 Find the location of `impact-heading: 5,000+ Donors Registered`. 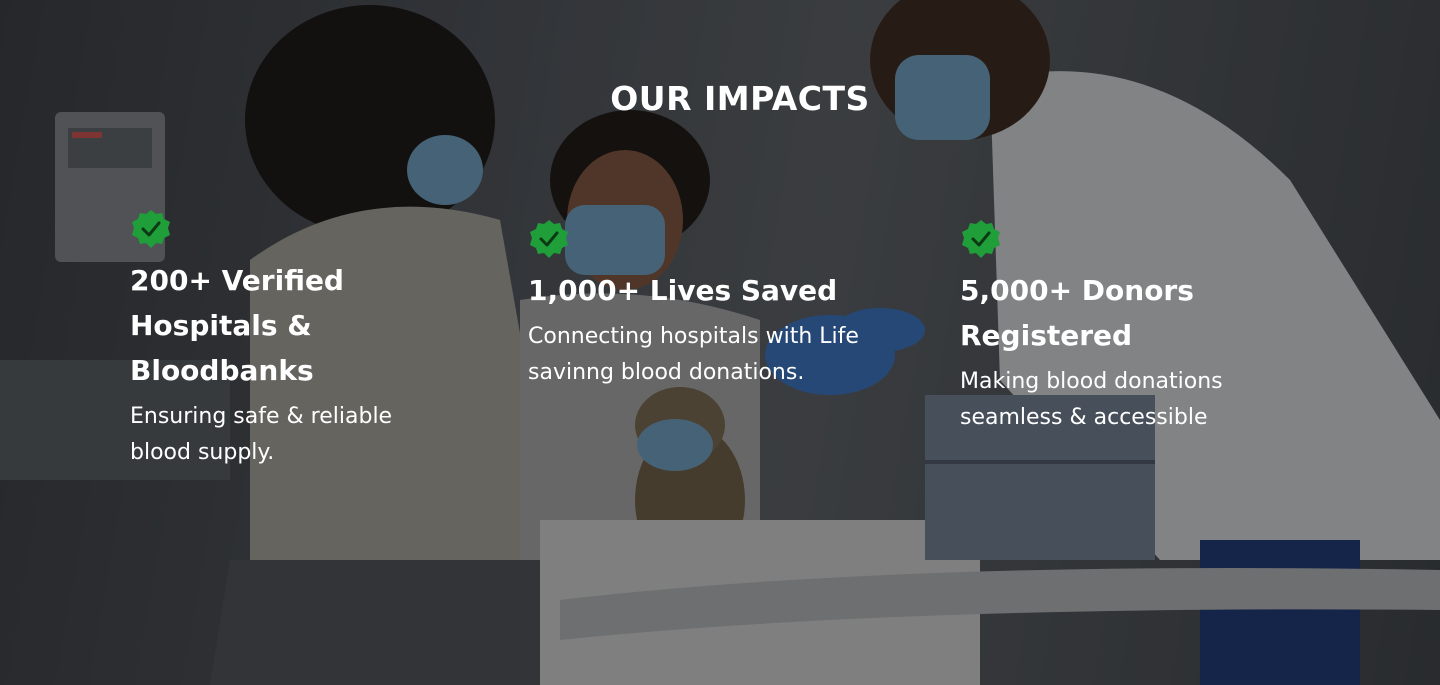

impact-heading: 5,000+ Donors Registered is located at coordinates (1077, 313).